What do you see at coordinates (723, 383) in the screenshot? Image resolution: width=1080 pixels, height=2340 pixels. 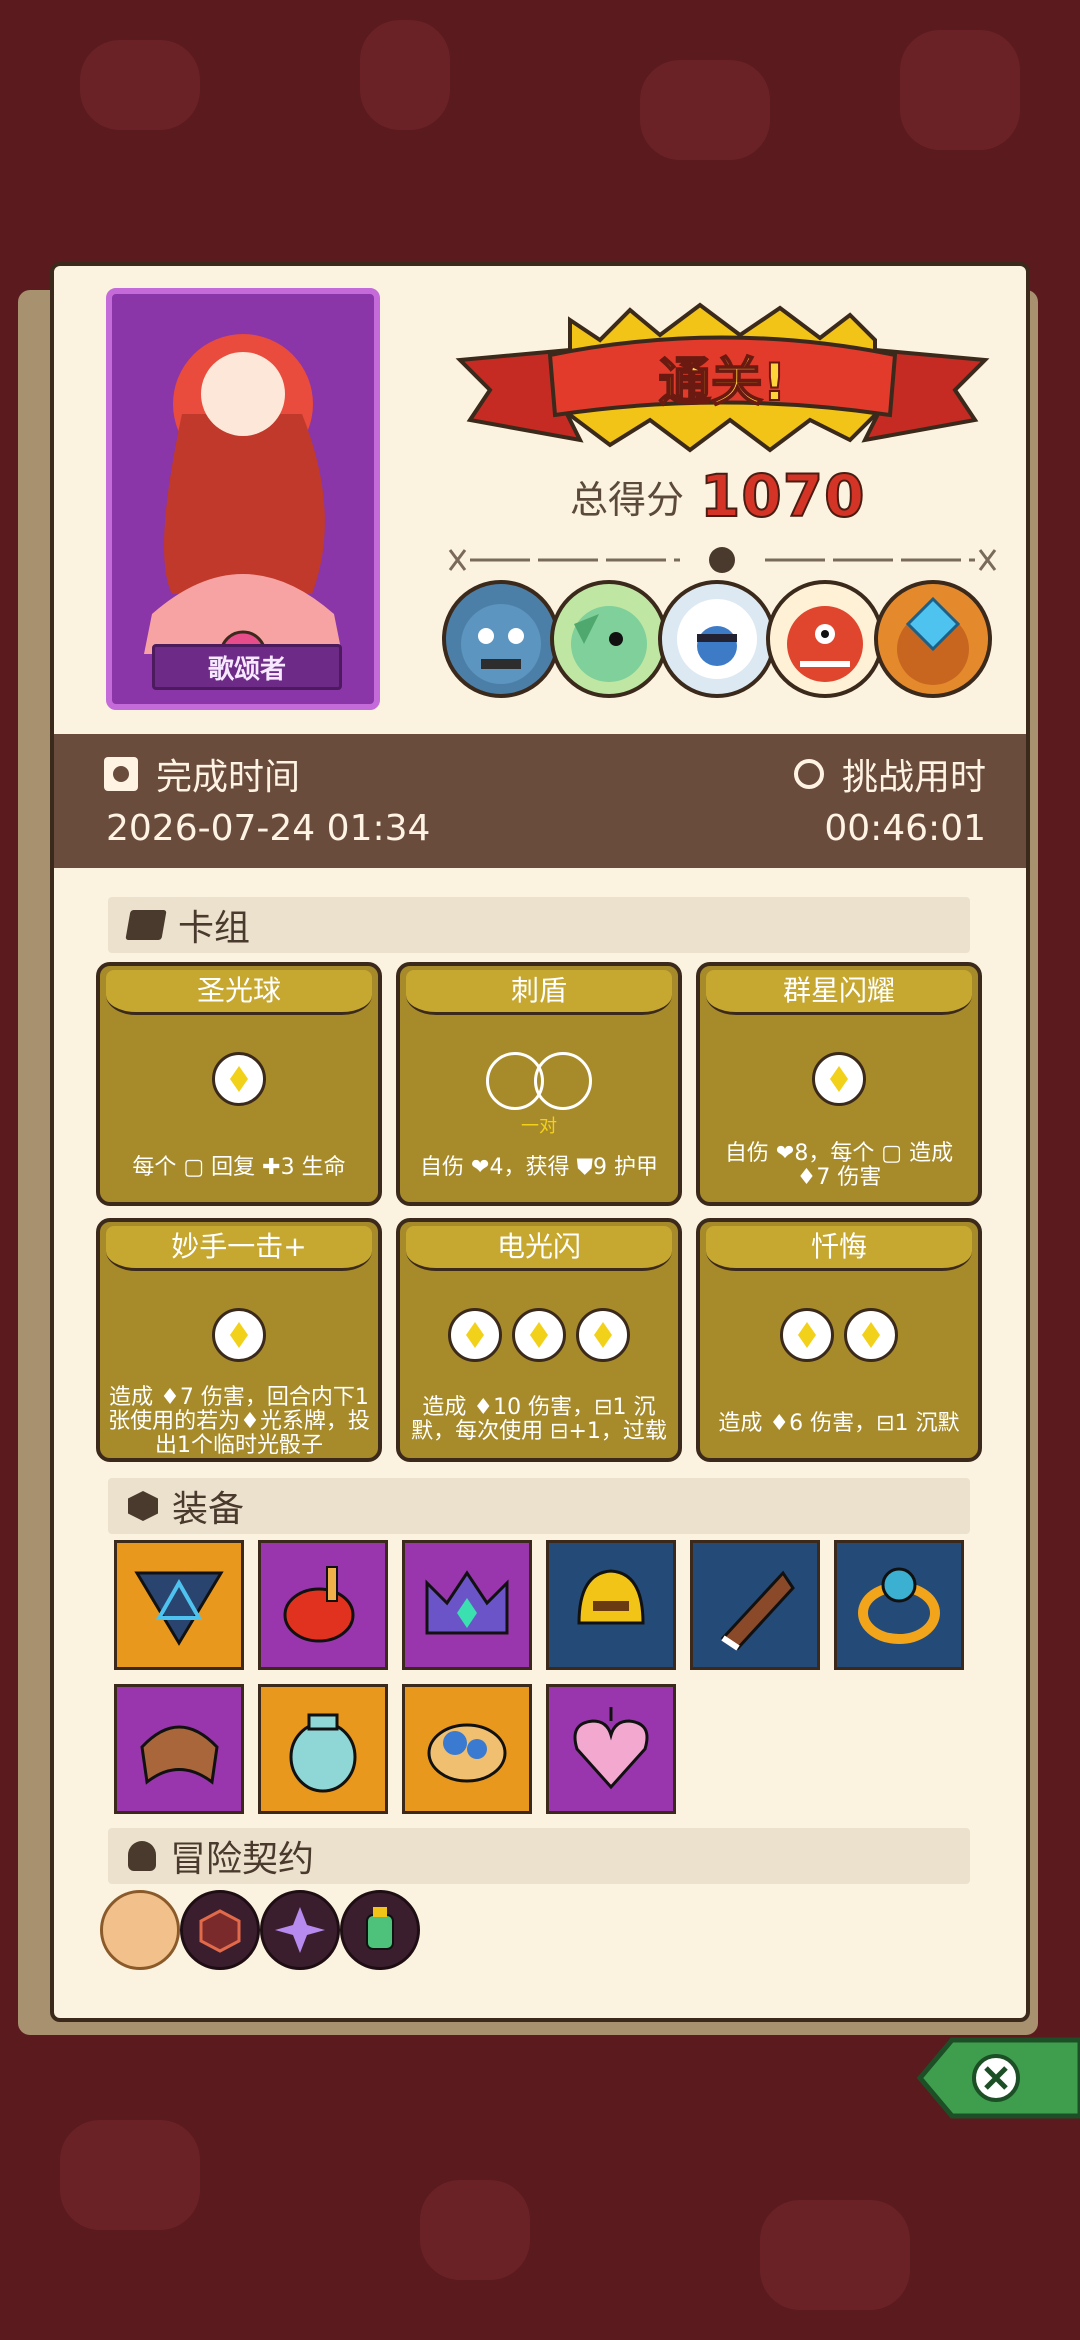 I see `banner-text: 通关!` at bounding box center [723, 383].